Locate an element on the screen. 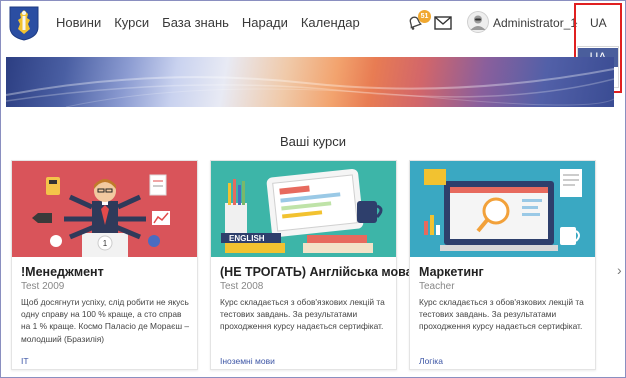 The image size is (626, 378). notification-count-badge: 51 is located at coordinates (424, 16).